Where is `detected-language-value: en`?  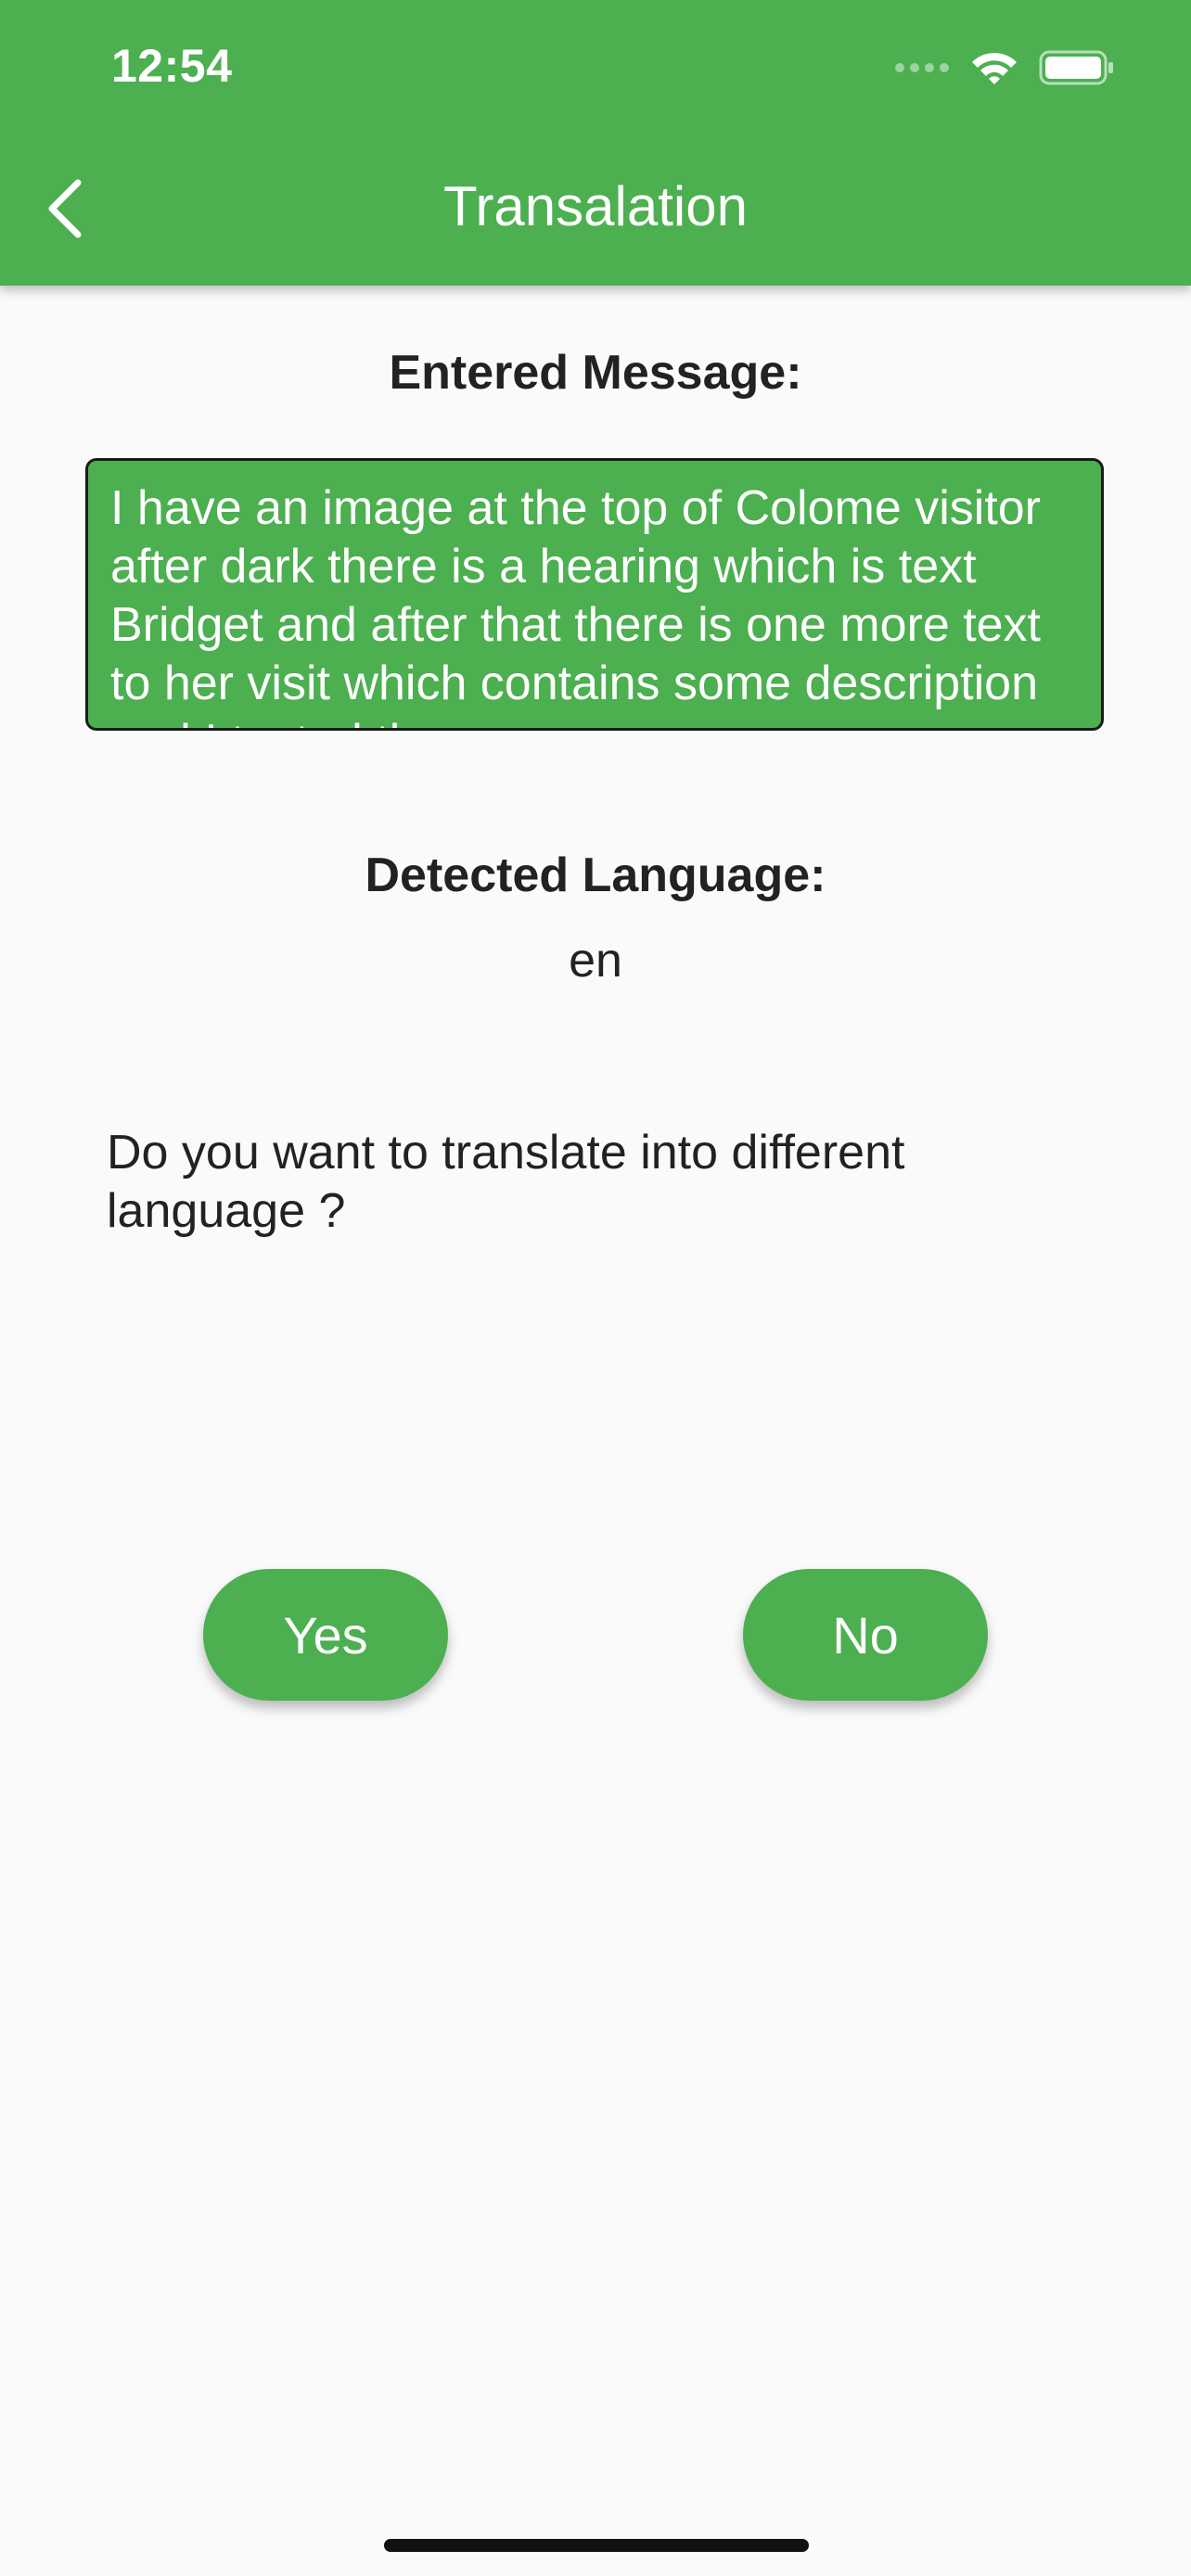
detected-language-value: en is located at coordinates (595, 961).